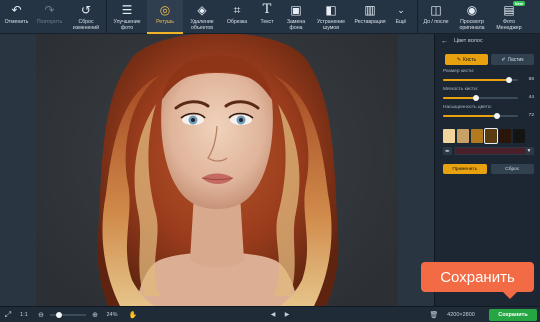  I want to click on chevron-down-icon: ⌄, so click(401, 10).